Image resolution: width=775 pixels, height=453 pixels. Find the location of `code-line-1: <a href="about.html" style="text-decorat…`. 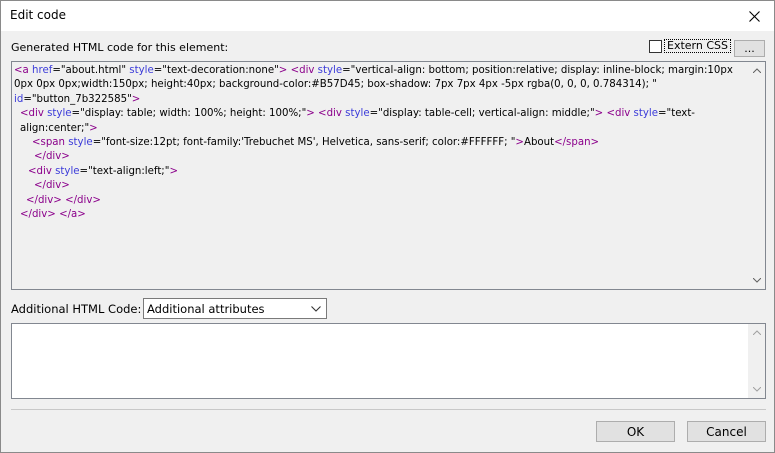

code-line-1: <a href="about.html" style="text-decorat… is located at coordinates (380, 85).